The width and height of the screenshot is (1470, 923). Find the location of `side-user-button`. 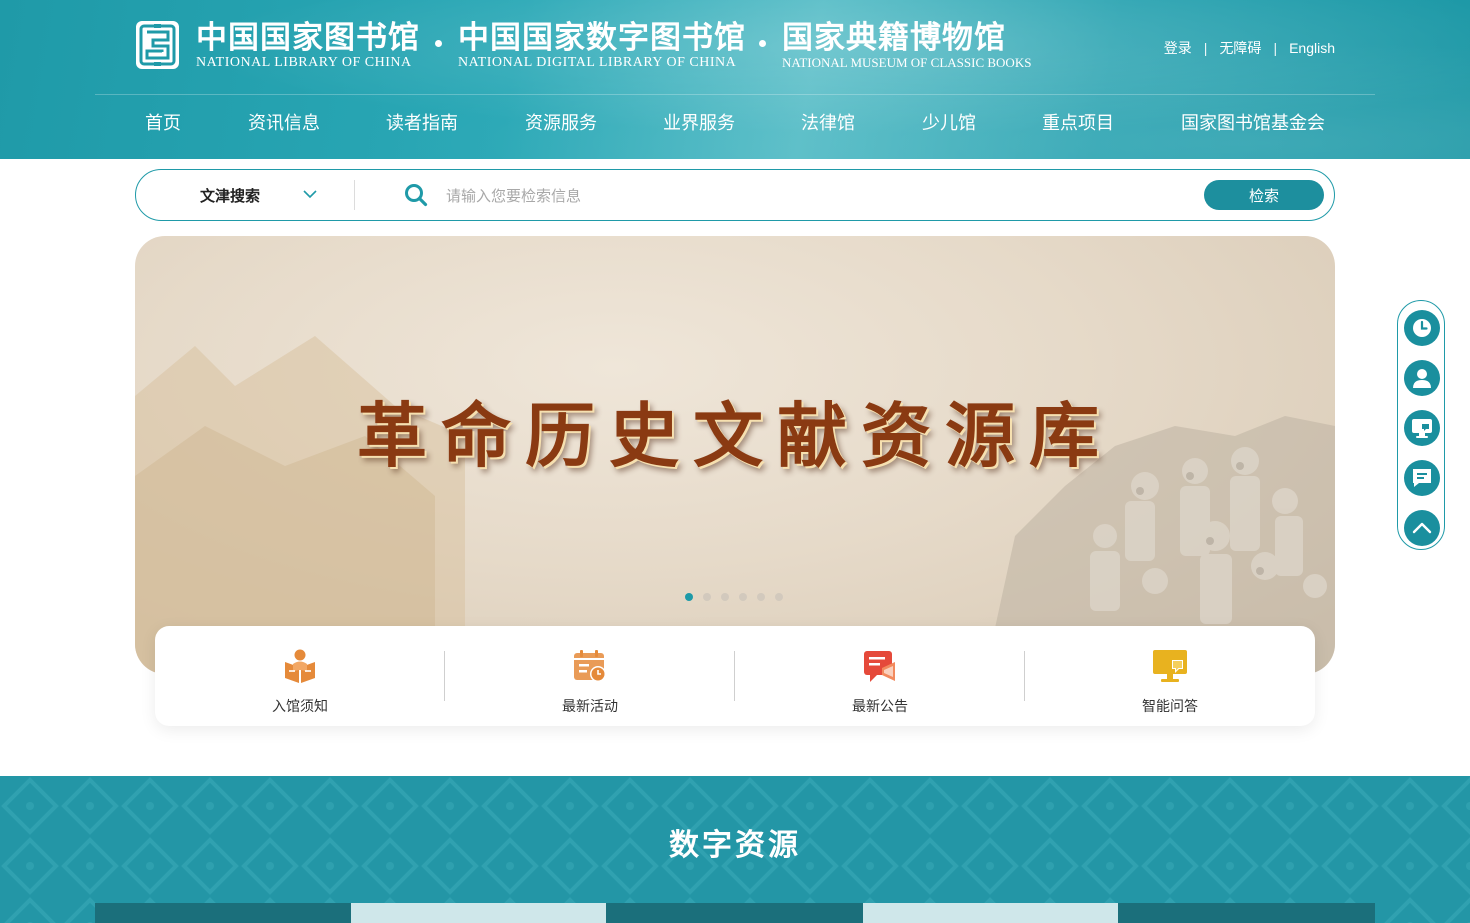

side-user-button is located at coordinates (1422, 378).